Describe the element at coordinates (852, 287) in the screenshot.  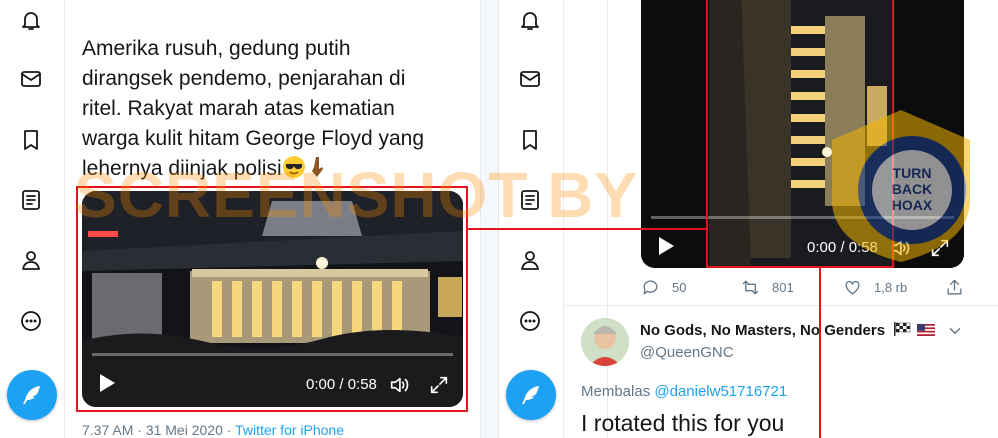
I see `heart-icon` at that location.